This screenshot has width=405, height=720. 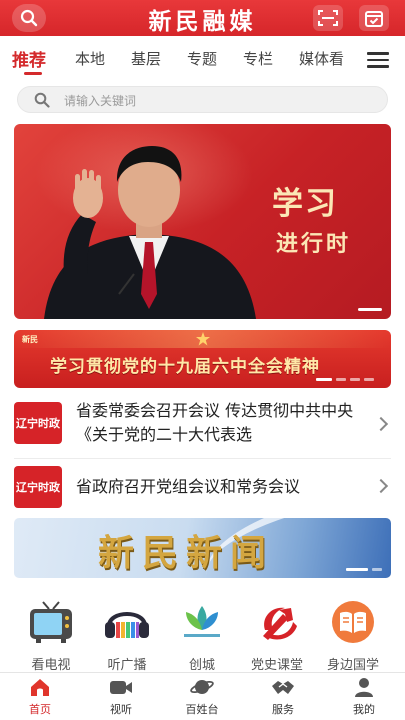 I want to click on xinmin-news-banner: 新民新闻, so click(x=202, y=548).